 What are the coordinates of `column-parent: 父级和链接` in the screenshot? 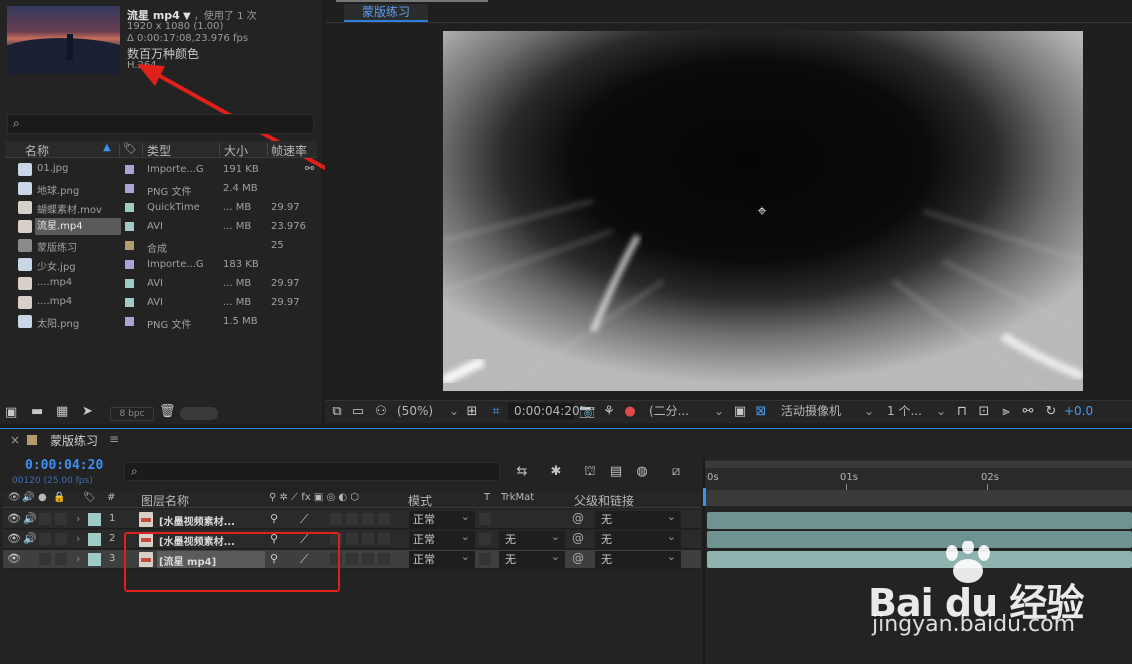 It's located at (604, 500).